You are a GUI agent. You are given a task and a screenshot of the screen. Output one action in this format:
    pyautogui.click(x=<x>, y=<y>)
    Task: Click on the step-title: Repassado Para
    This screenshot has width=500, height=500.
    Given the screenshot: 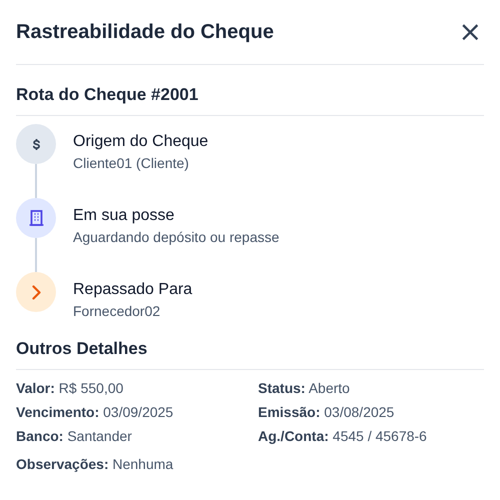 What is the action you would take?
    pyautogui.click(x=132, y=290)
    